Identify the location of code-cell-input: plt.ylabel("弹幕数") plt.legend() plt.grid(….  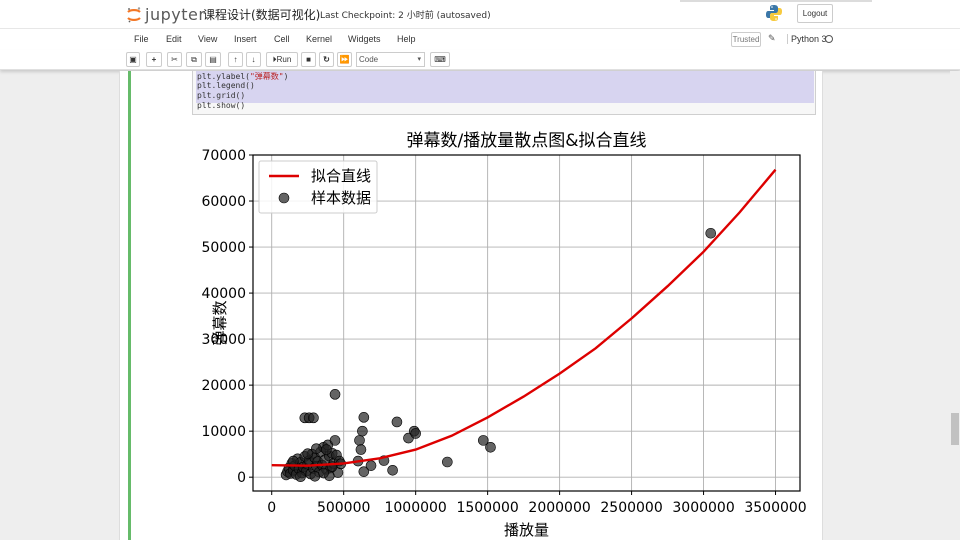
(504, 93).